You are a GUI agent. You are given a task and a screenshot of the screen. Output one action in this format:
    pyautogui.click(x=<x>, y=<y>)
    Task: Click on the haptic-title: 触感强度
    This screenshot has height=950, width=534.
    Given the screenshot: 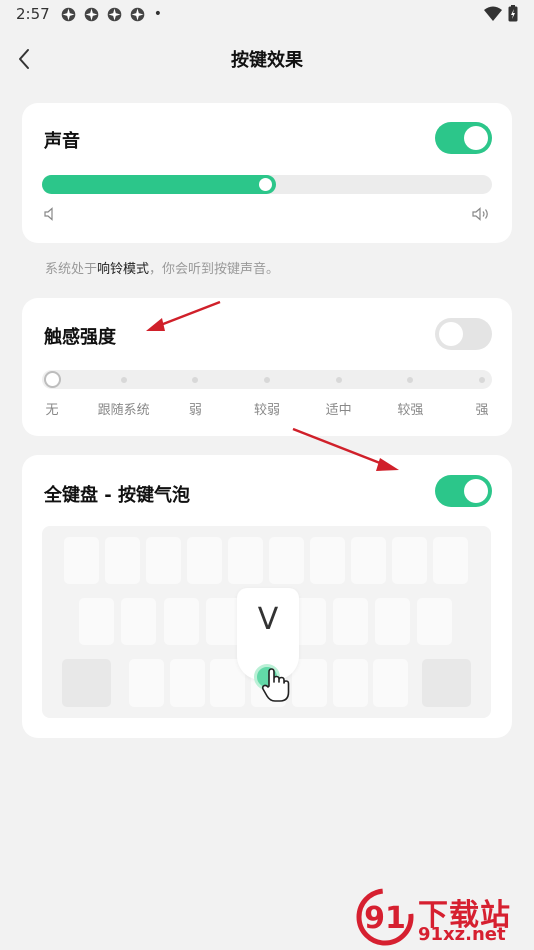 What is the action you would take?
    pyautogui.click(x=80, y=337)
    